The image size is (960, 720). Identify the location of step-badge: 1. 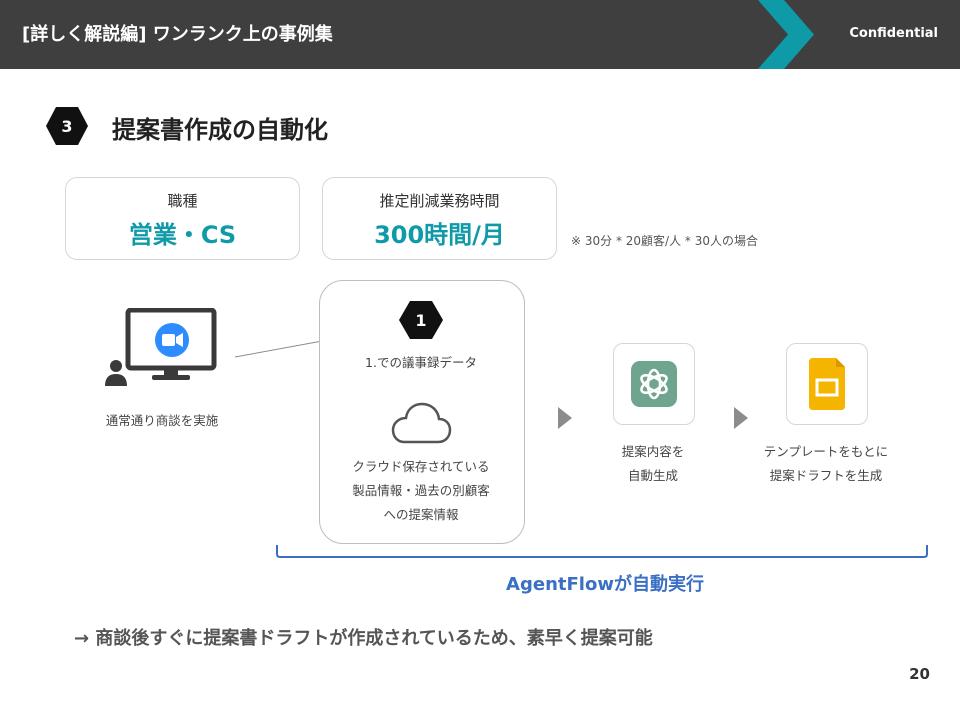
(421, 320).